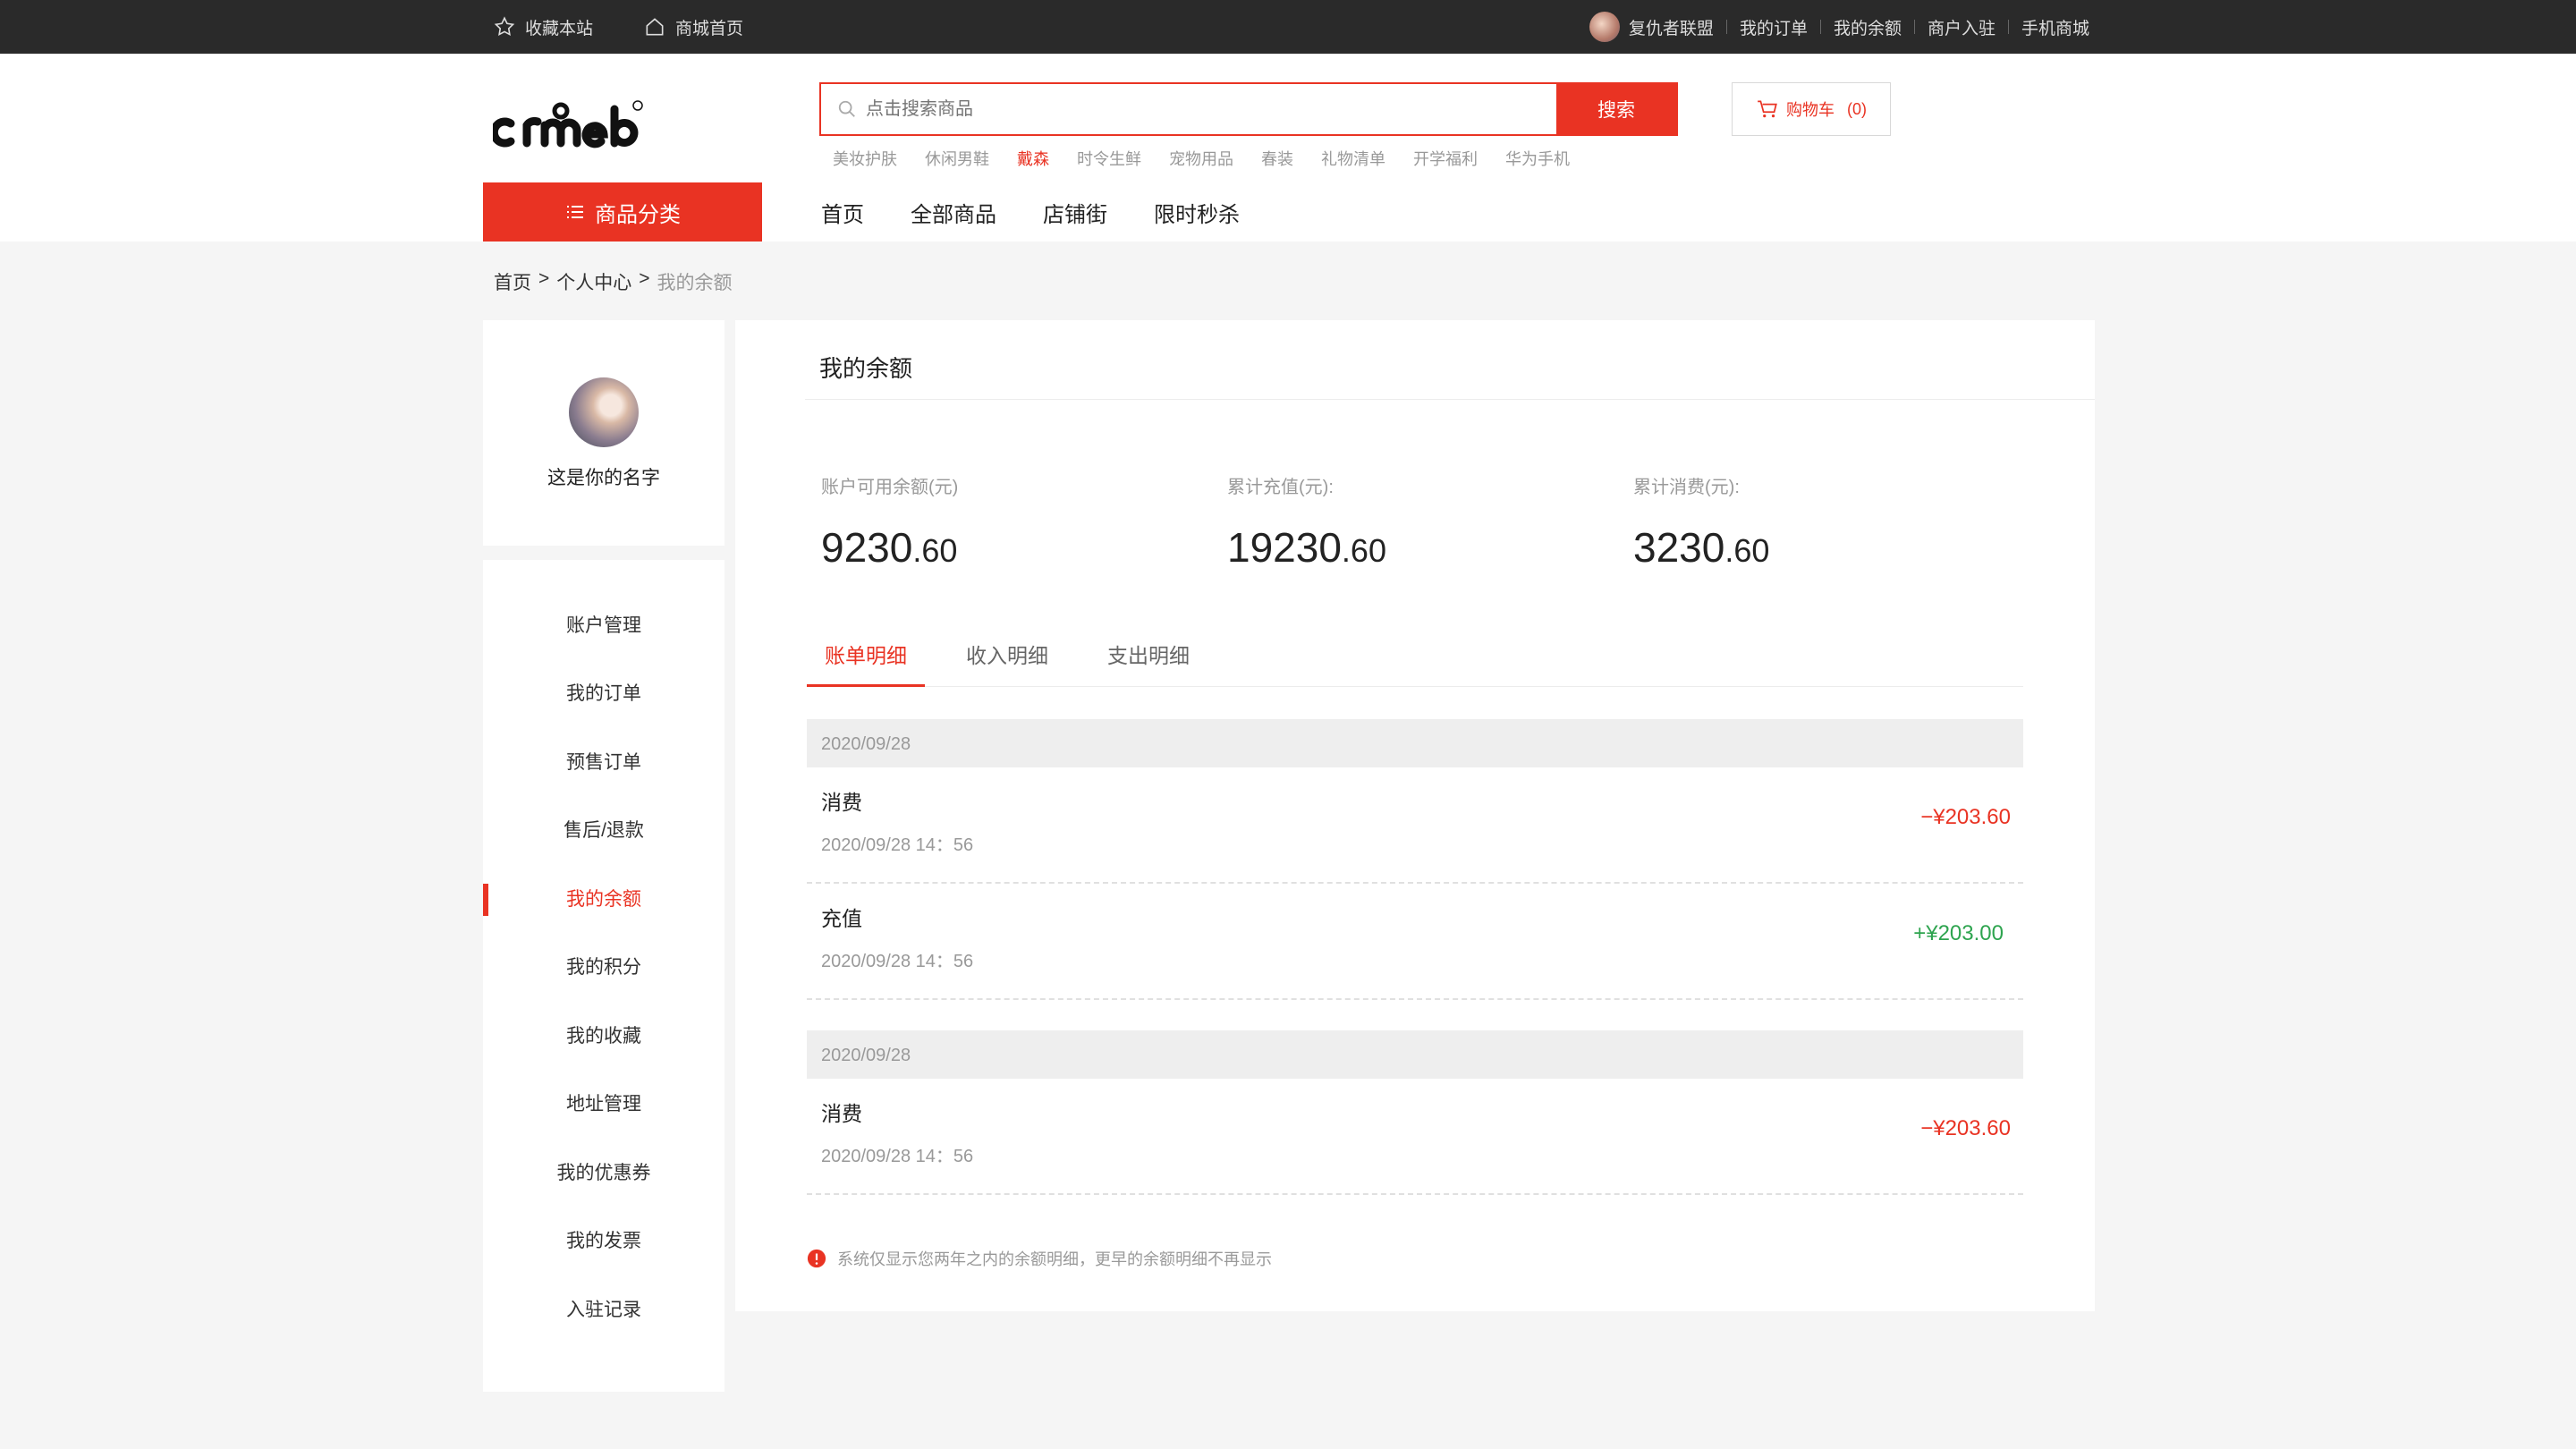 The width and height of the screenshot is (2576, 1449). What do you see at coordinates (1774, 27) in the screenshot?
I see `top-link-orders: 我的订单` at bounding box center [1774, 27].